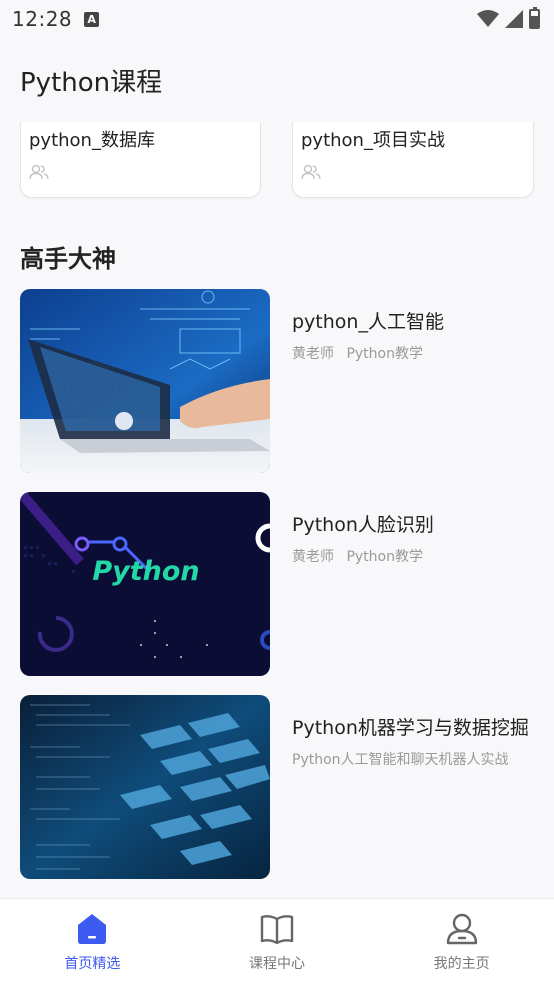 The image size is (554, 984). What do you see at coordinates (92, 929) in the screenshot?
I see `home-icon` at bounding box center [92, 929].